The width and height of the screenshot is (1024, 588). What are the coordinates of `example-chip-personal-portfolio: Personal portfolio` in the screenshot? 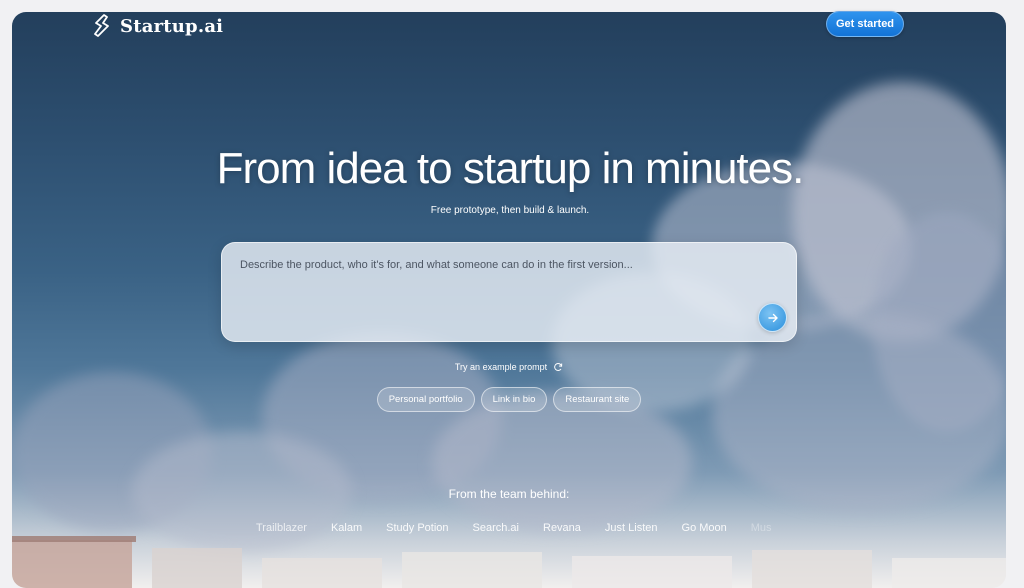 It's located at (425, 399).